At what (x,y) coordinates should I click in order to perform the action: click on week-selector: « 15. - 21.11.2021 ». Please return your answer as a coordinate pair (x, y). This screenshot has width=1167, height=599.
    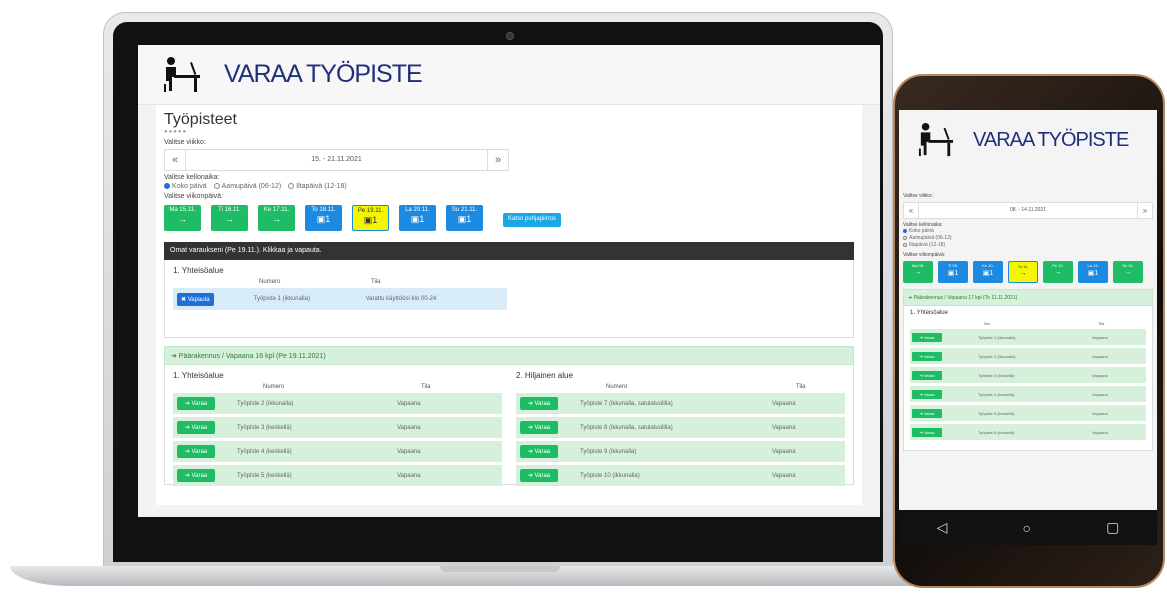
    Looking at the image, I should click on (336, 160).